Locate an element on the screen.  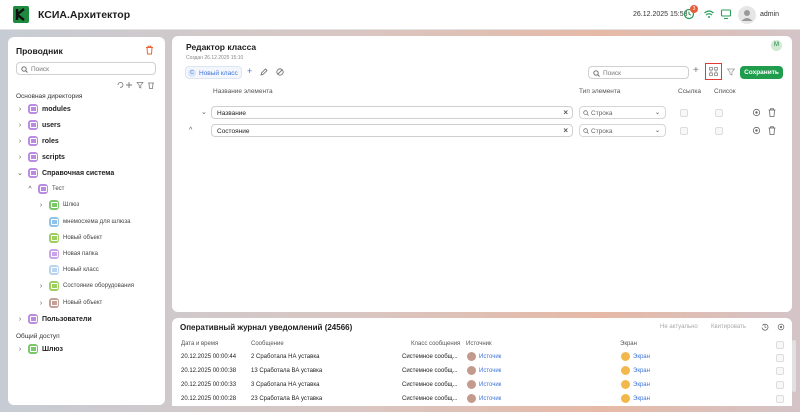
journal-row-message: 13 Сработала ВА уставка is located at coordinates (287, 371).